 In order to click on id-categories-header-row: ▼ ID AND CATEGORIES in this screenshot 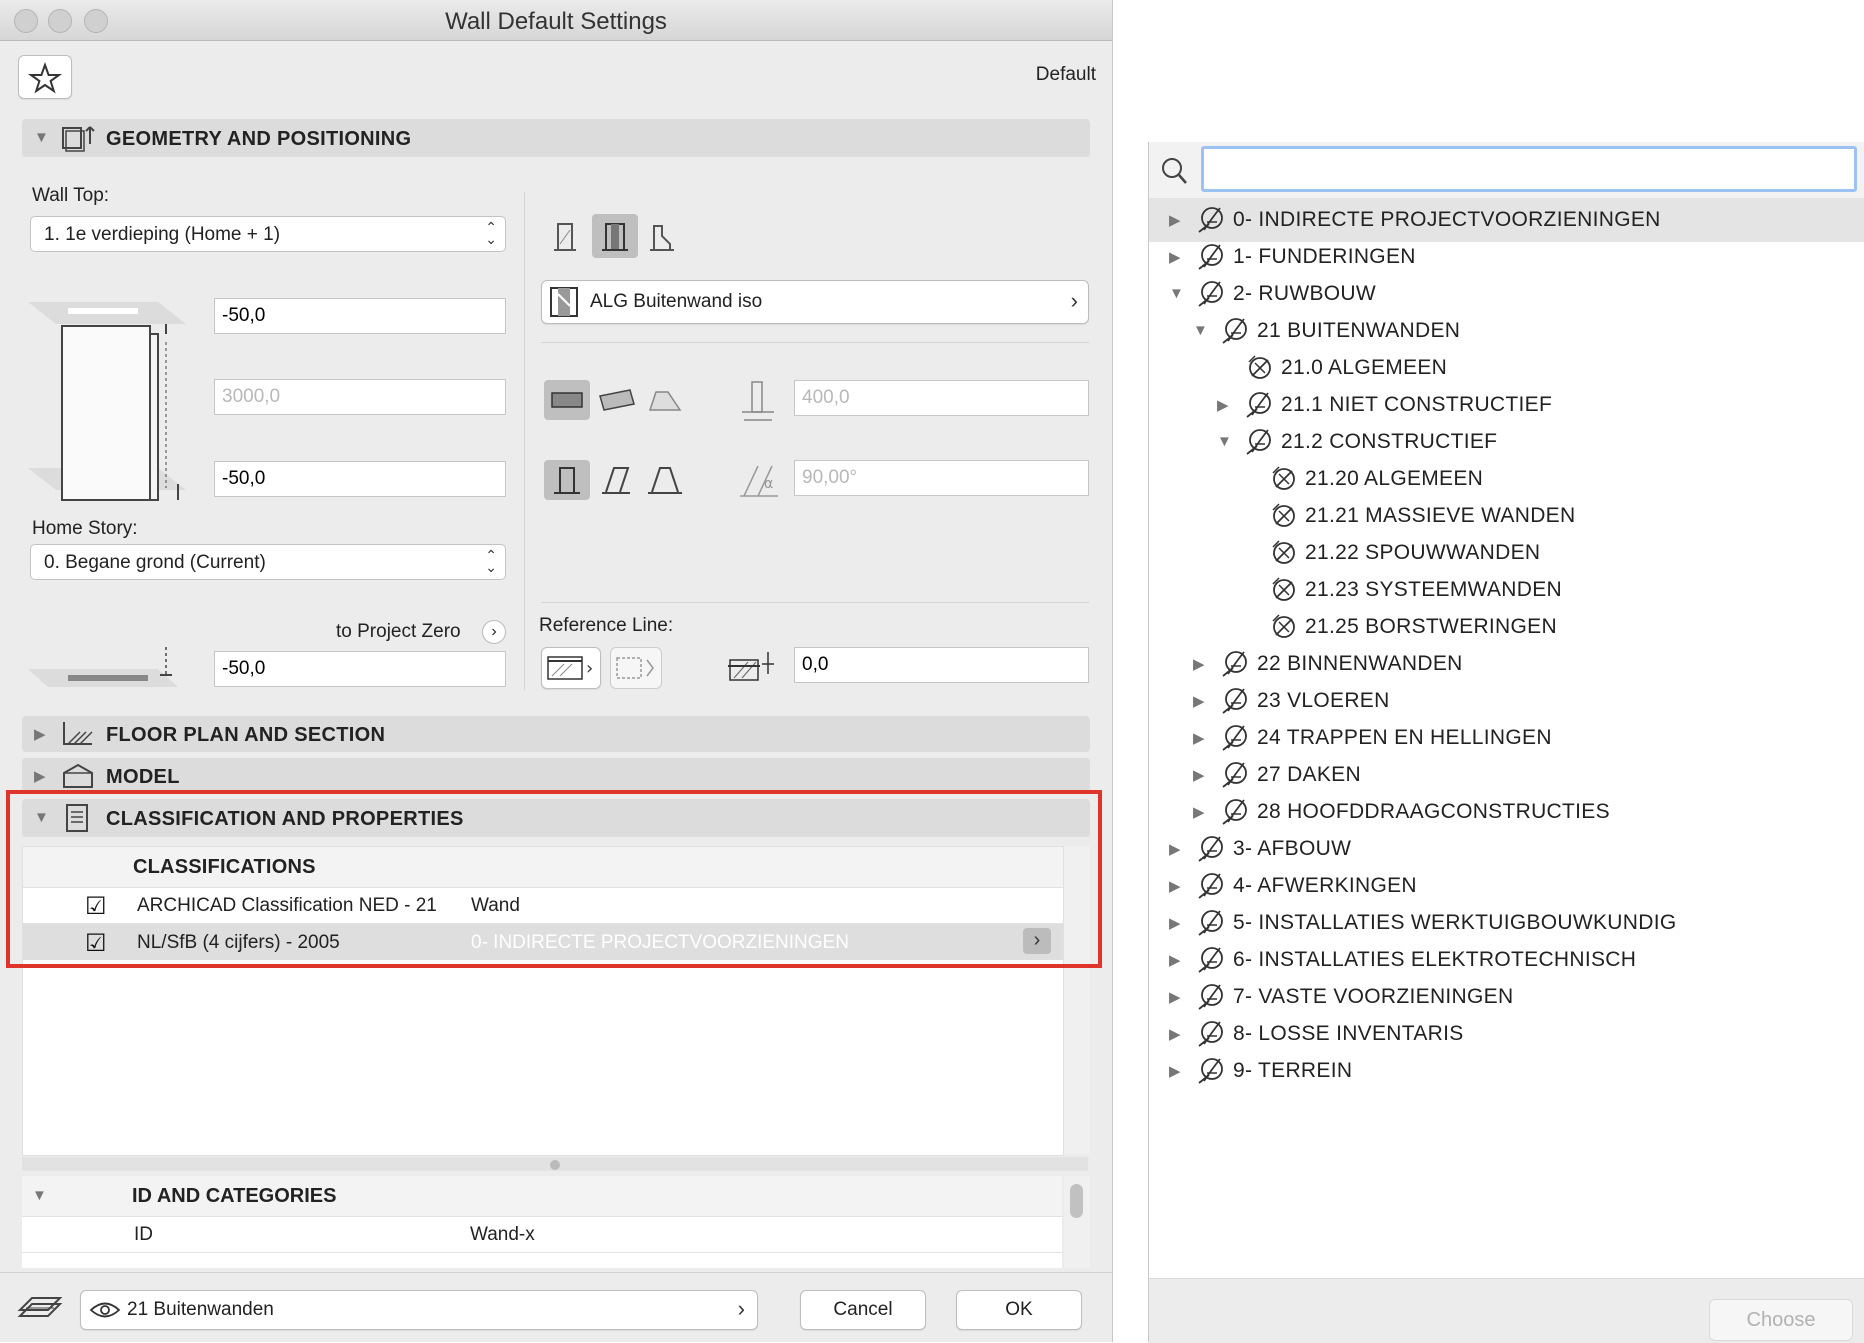, I will do `click(542, 1196)`.